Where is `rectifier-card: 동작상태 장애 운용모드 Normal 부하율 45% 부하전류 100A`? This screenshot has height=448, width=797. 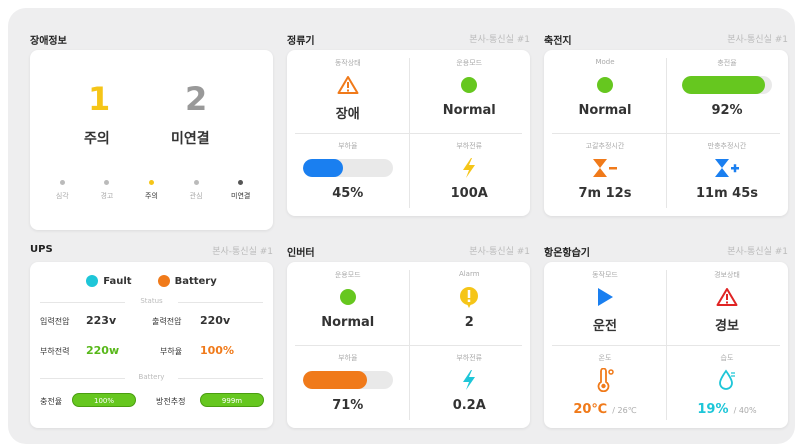 rectifier-card: 동작상태 장애 운용모드 Normal 부하율 45% 부하전류 100A is located at coordinates (408, 133).